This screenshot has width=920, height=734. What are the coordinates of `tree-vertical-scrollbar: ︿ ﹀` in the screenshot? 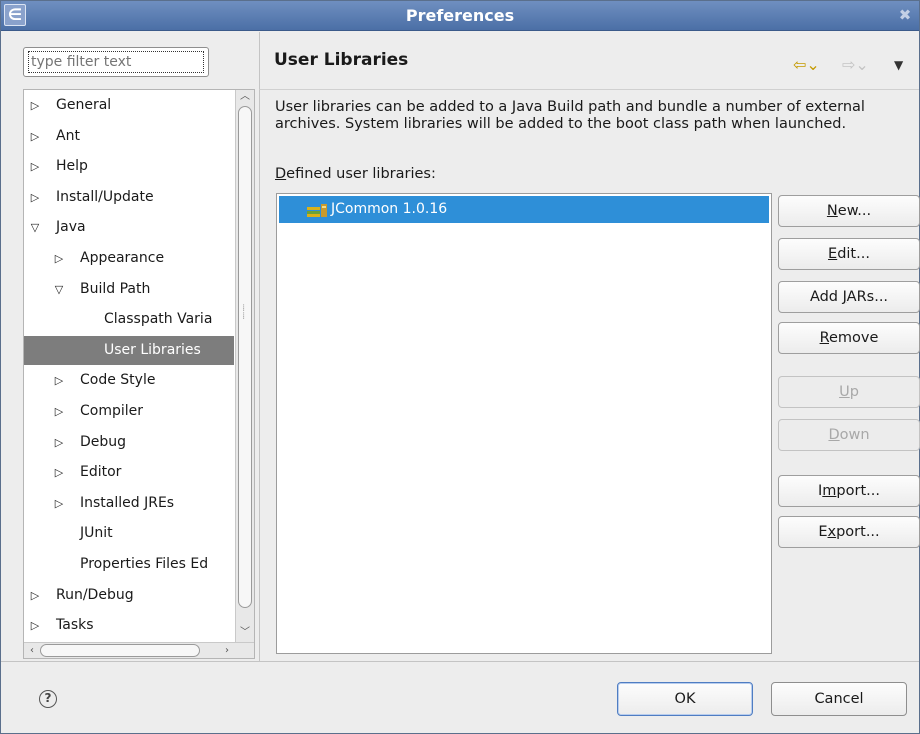 It's located at (244, 366).